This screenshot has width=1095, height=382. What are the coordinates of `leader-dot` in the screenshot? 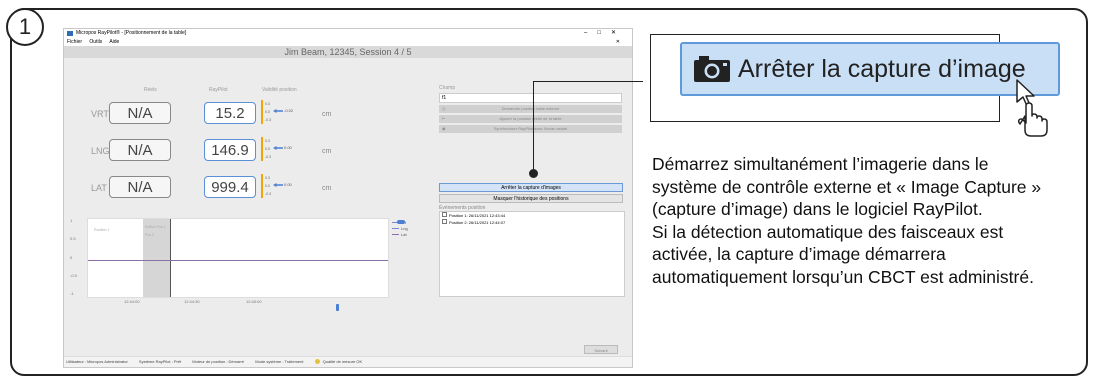 It's located at (533, 173).